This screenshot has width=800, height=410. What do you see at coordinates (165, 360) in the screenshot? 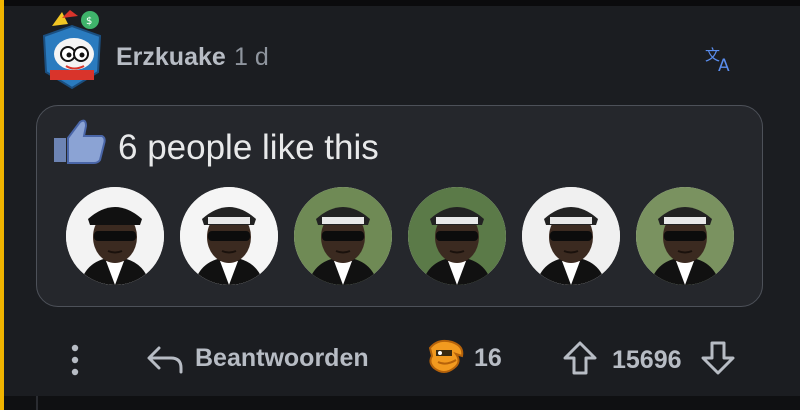
I see `reply-arrow-icon` at bounding box center [165, 360].